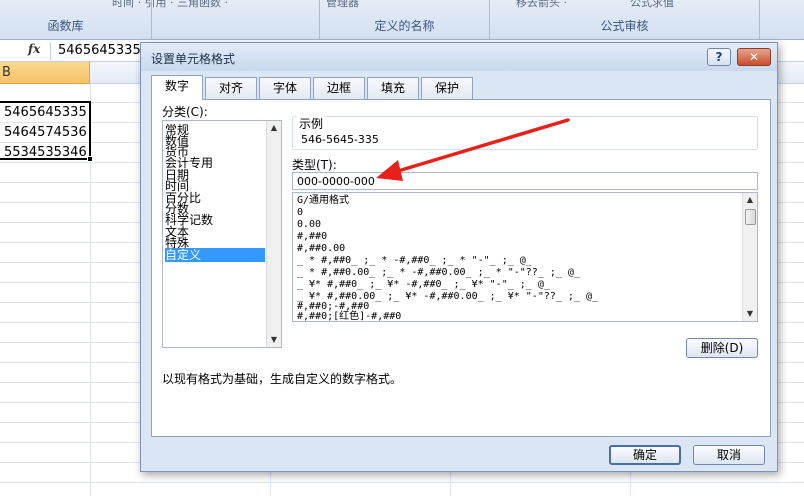 The image size is (804, 496). What do you see at coordinates (525, 181) in the screenshot?
I see `type-input: 000-0000-000` at bounding box center [525, 181].